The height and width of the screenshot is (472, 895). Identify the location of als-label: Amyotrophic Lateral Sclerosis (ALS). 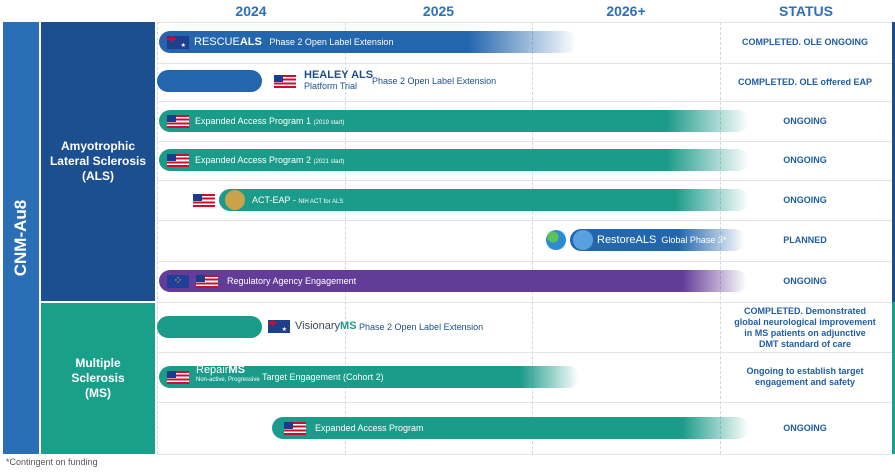
(98, 161).